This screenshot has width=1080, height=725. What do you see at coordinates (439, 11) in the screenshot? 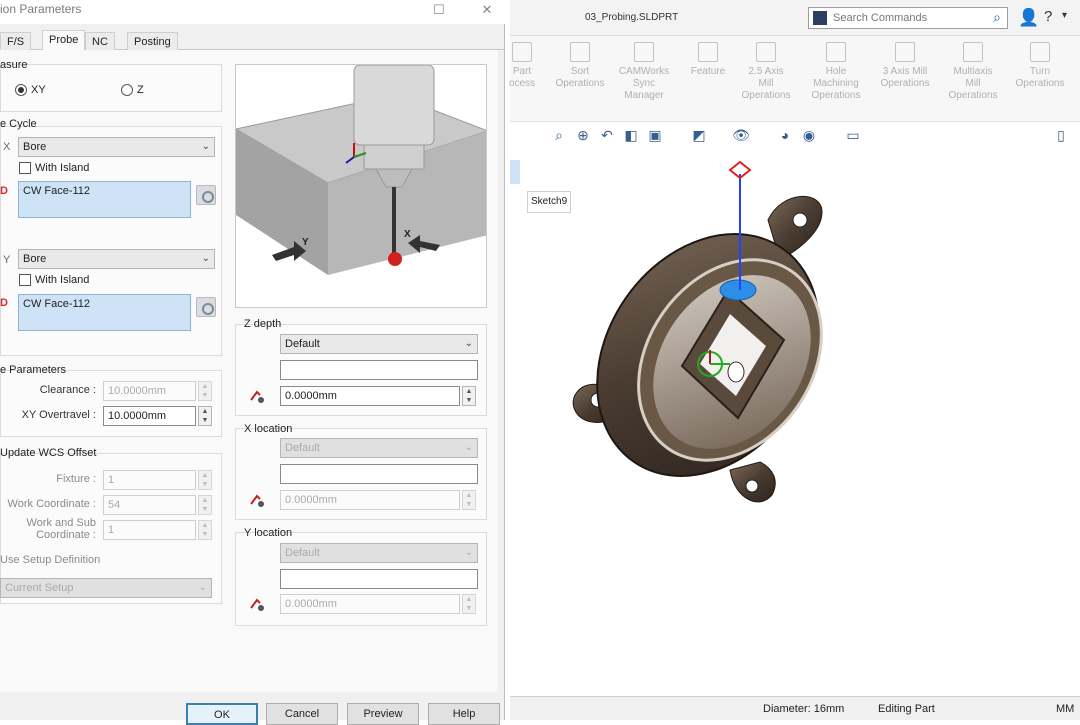
I see `maximize-icon: ☐` at bounding box center [439, 11].